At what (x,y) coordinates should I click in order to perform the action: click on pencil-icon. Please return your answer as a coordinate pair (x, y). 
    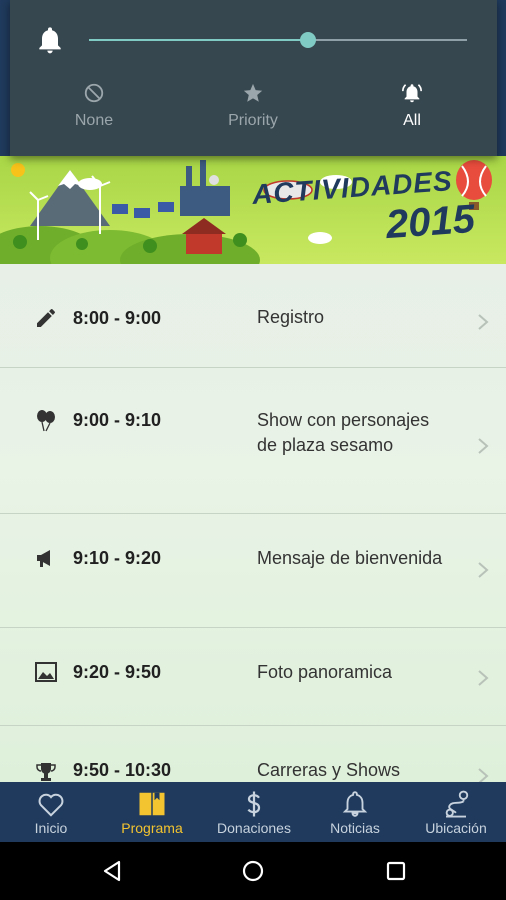
    Looking at the image, I should click on (46, 318).